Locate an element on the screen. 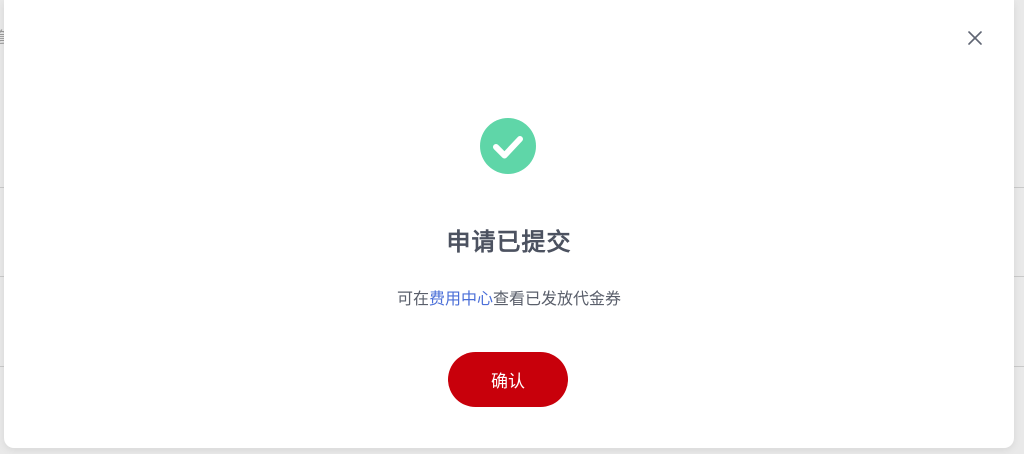  billing-center-link: 费用中心 is located at coordinates (461, 298).